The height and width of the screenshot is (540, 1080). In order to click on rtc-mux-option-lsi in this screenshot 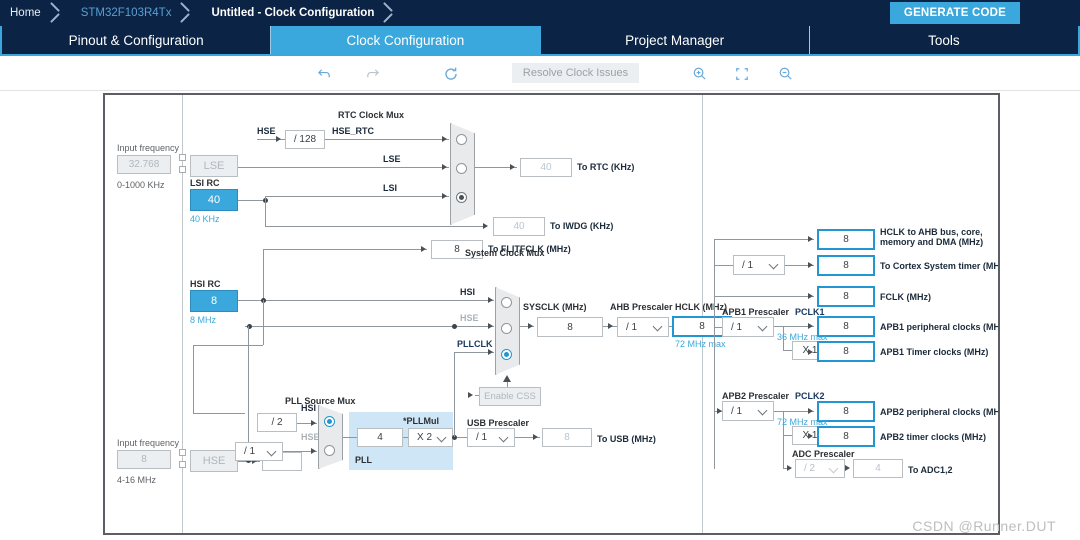, I will do `click(461, 197)`.